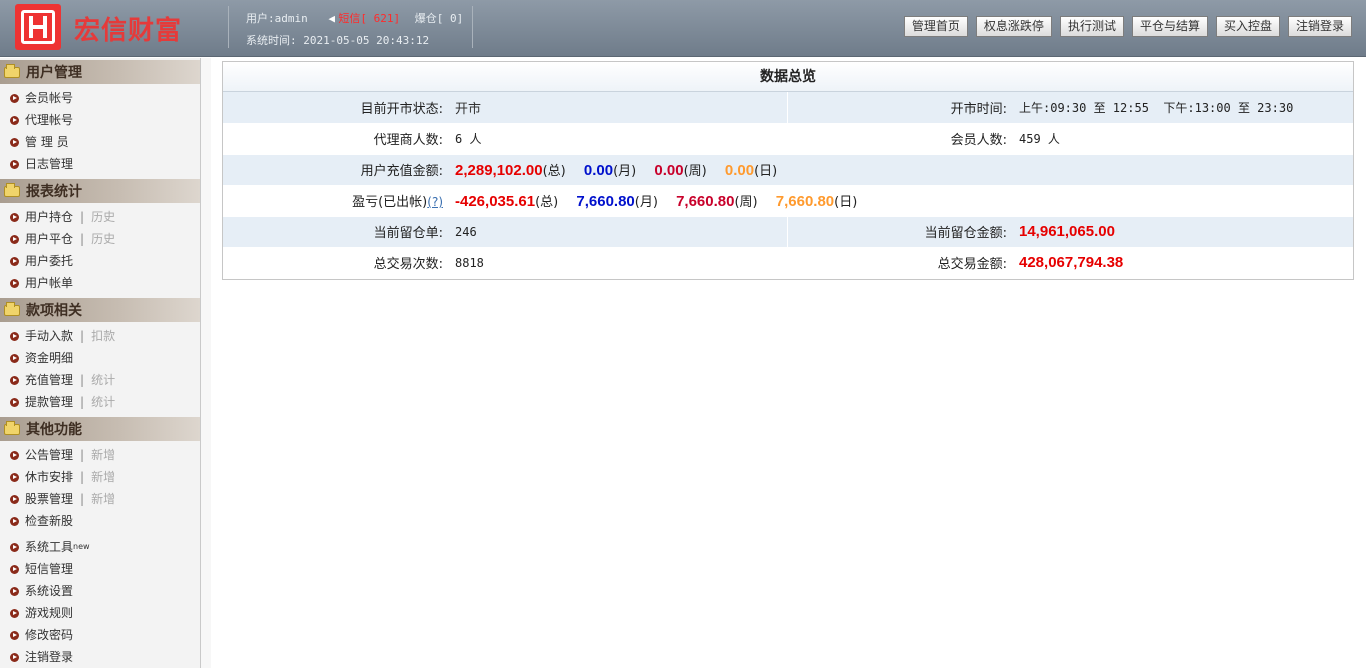  Describe the element at coordinates (336, 201) in the screenshot. I see `profit-label: 盈亏(已出帐)(?)` at that location.